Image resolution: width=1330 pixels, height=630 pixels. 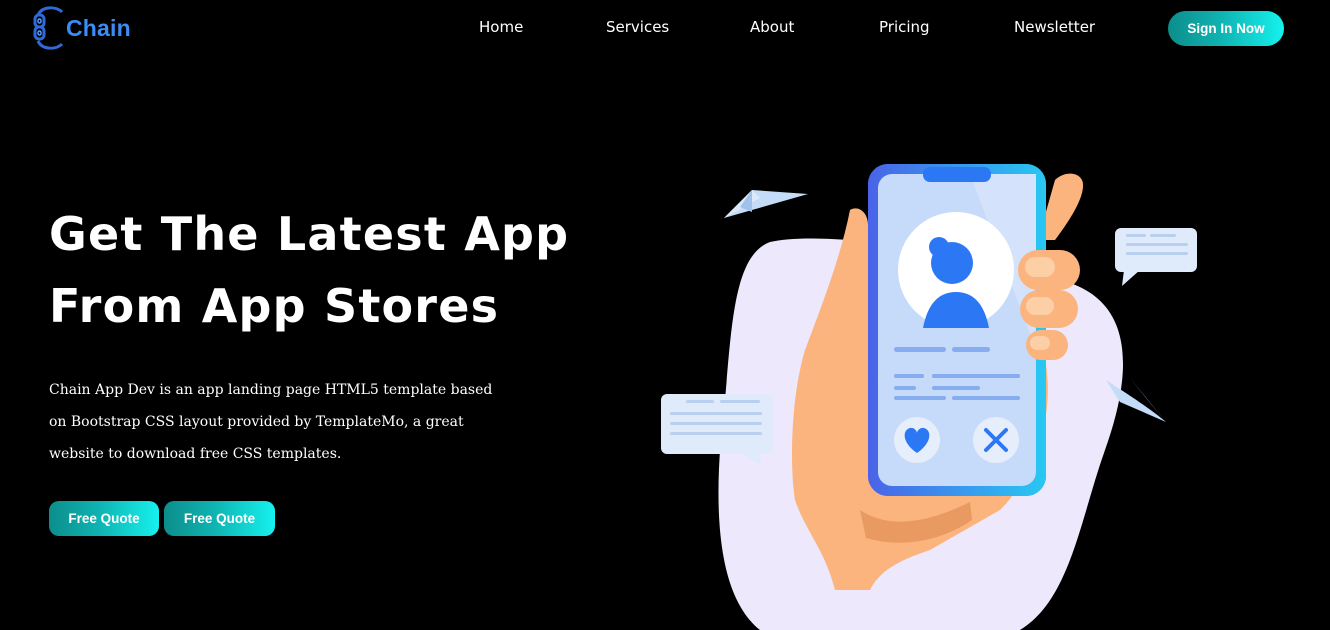 What do you see at coordinates (904, 27) in the screenshot?
I see `nav-item-pricing: Pricing` at bounding box center [904, 27].